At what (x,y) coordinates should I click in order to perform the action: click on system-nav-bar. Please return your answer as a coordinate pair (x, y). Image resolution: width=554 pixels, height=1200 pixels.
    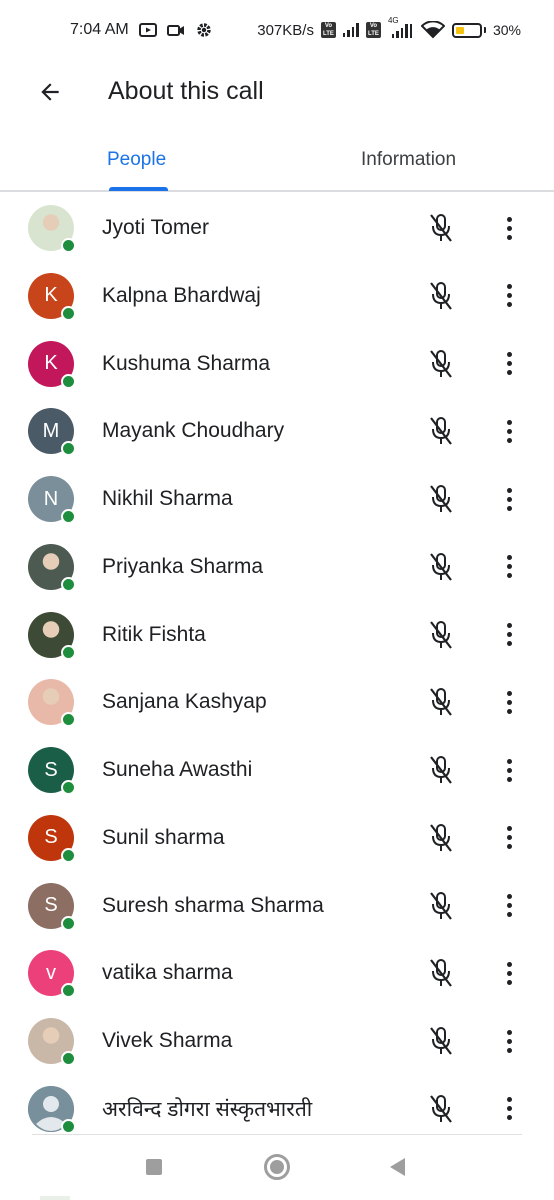
    Looking at the image, I should click on (277, 1167).